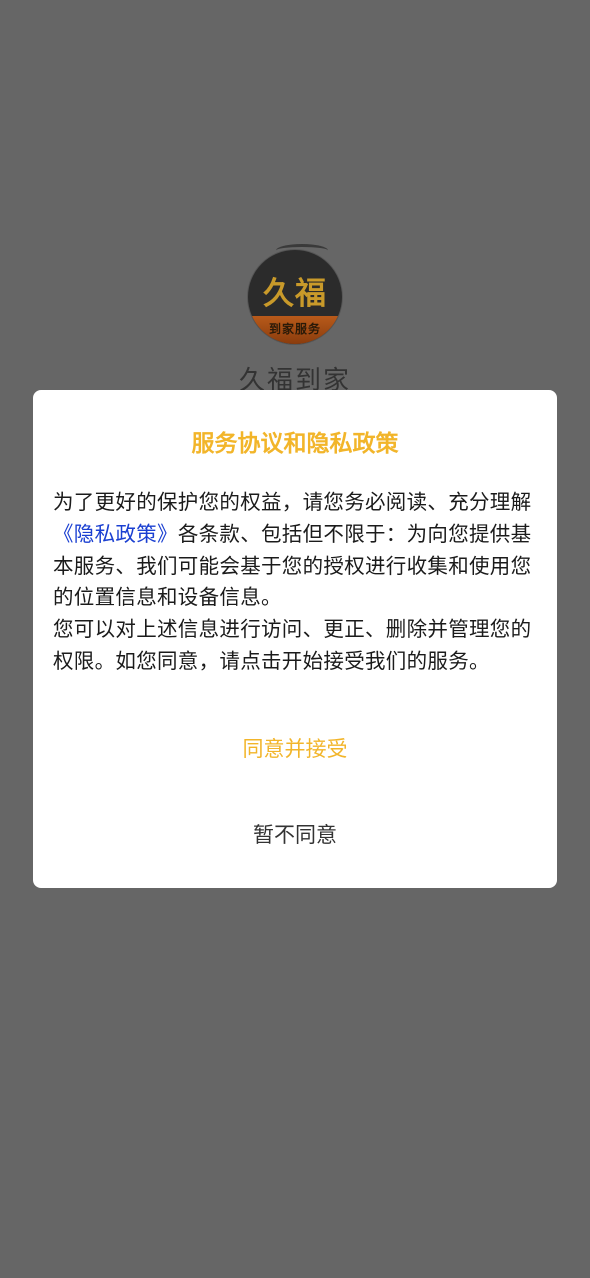 The width and height of the screenshot is (590, 1278). What do you see at coordinates (115, 534) in the screenshot?
I see `privacy-policy-link: 《隐私政策》` at bounding box center [115, 534].